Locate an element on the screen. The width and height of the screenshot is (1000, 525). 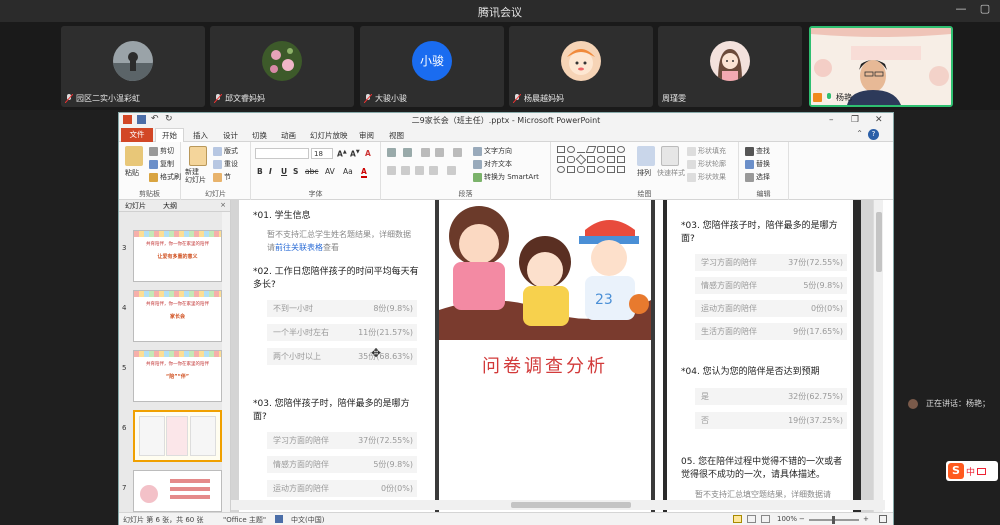
smartart-button: 转换为 SmartArt is located at coordinates (506, 177).